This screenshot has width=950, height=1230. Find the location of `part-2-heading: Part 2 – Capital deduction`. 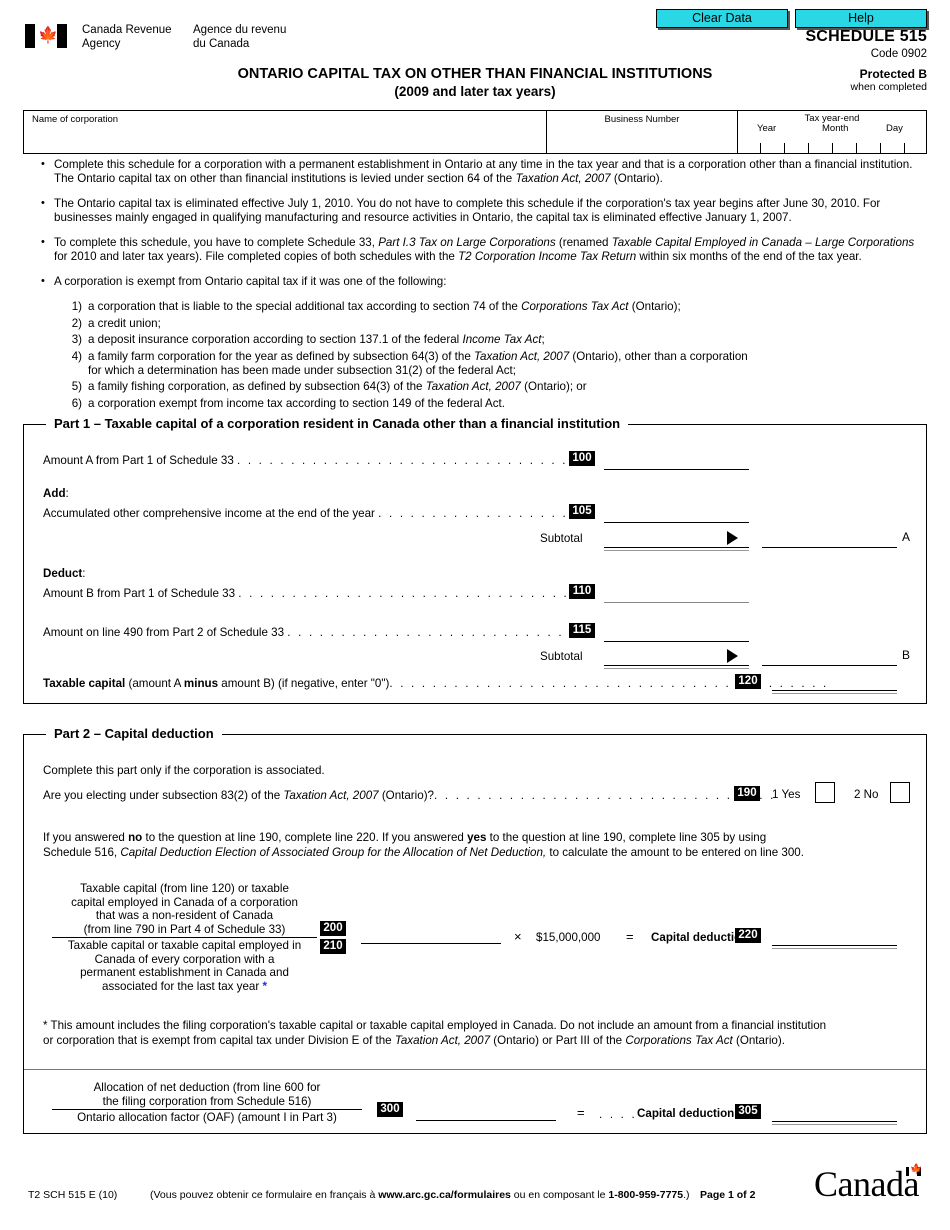

part-2-heading: Part 2 – Capital deduction is located at coordinates (134, 733).